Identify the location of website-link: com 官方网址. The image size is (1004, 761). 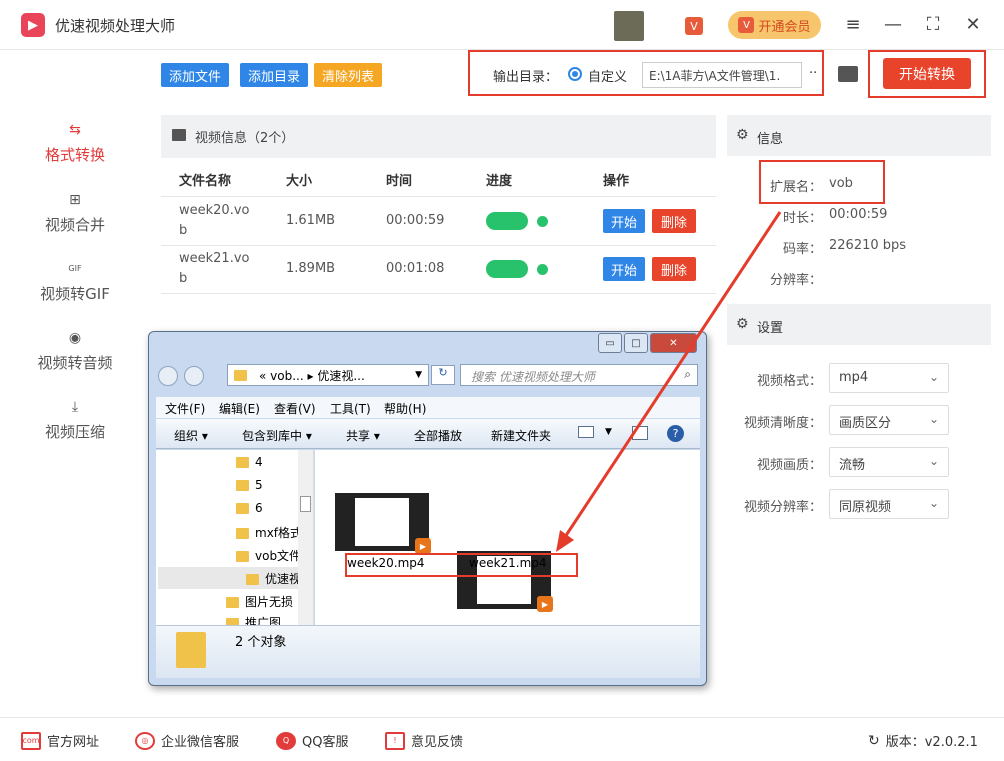
(60, 740).